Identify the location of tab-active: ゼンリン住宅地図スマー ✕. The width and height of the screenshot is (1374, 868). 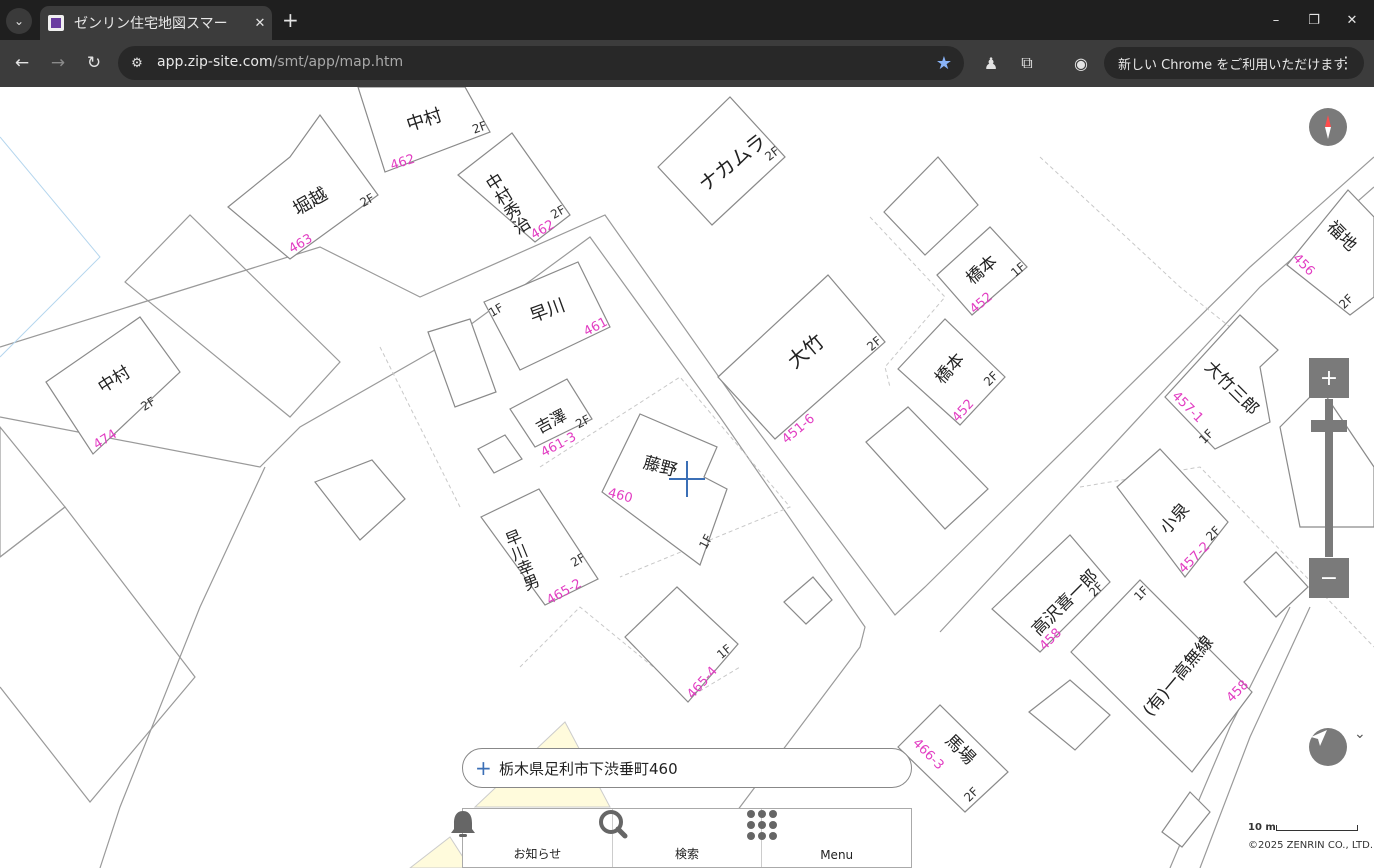
(156, 23).